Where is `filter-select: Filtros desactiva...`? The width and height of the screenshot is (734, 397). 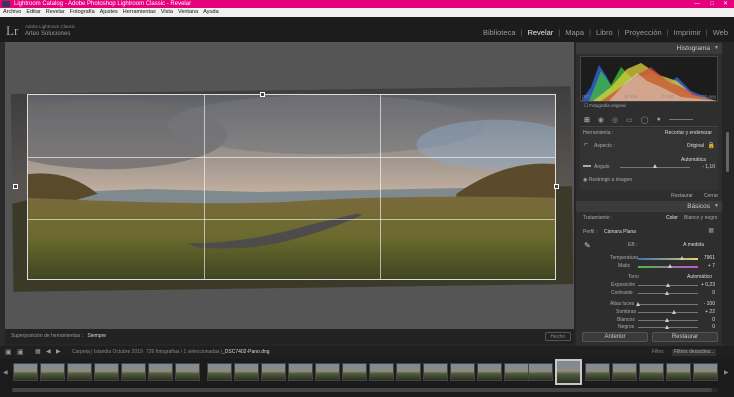
filter-select: Filtros desactiva... is located at coordinates (694, 352).